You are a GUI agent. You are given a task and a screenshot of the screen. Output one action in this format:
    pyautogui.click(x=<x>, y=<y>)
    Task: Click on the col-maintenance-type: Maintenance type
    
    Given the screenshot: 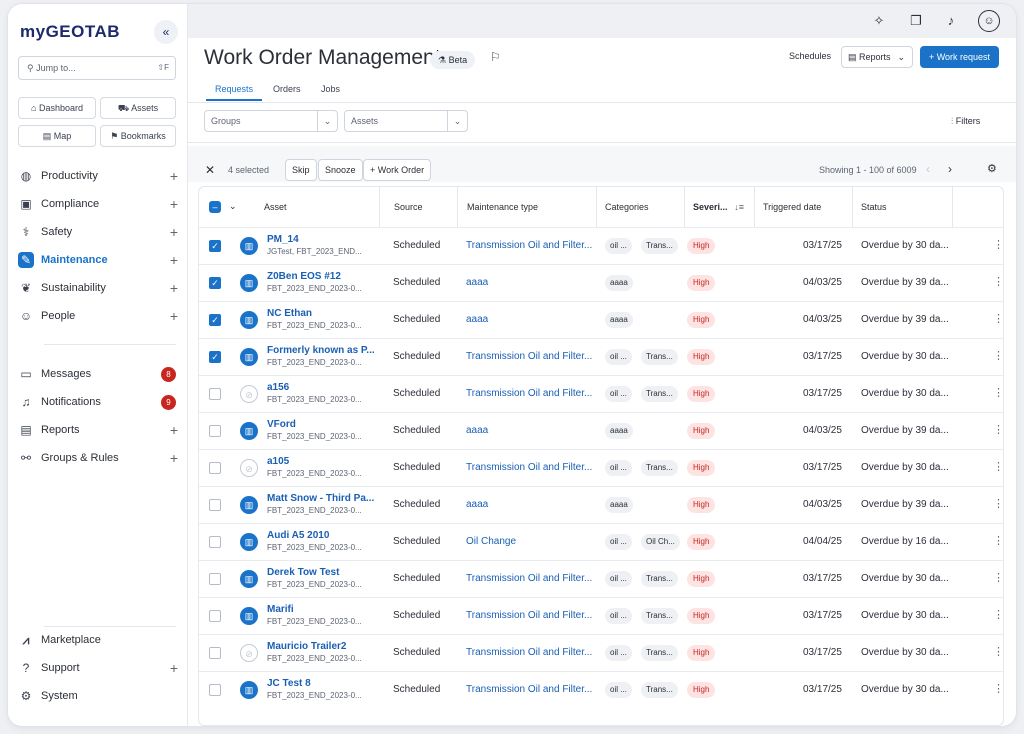 What is the action you would take?
    pyautogui.click(x=528, y=207)
    